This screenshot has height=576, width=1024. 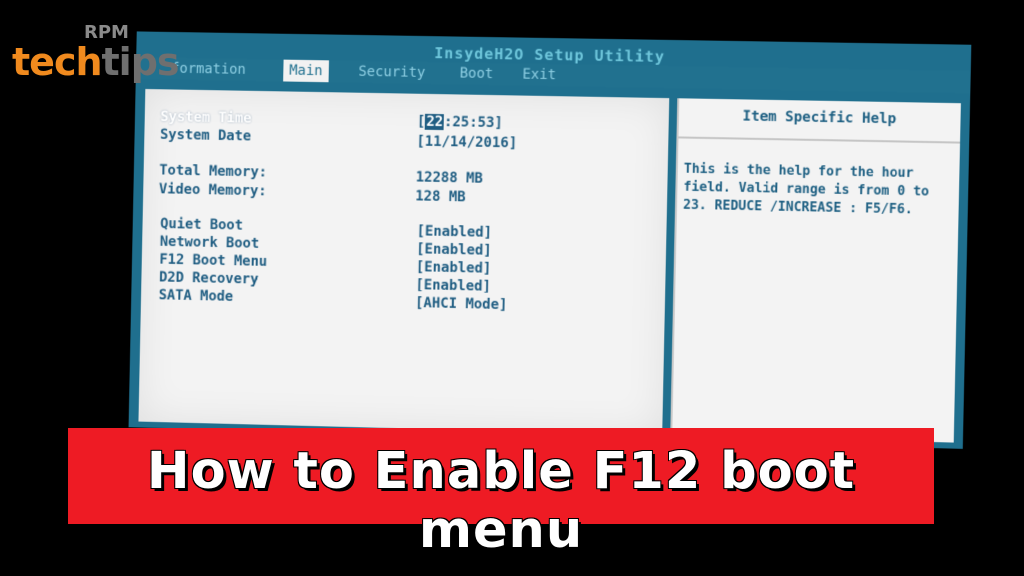 I want to click on banner-title: How to Enable F12 boot menu, so click(x=501, y=501).